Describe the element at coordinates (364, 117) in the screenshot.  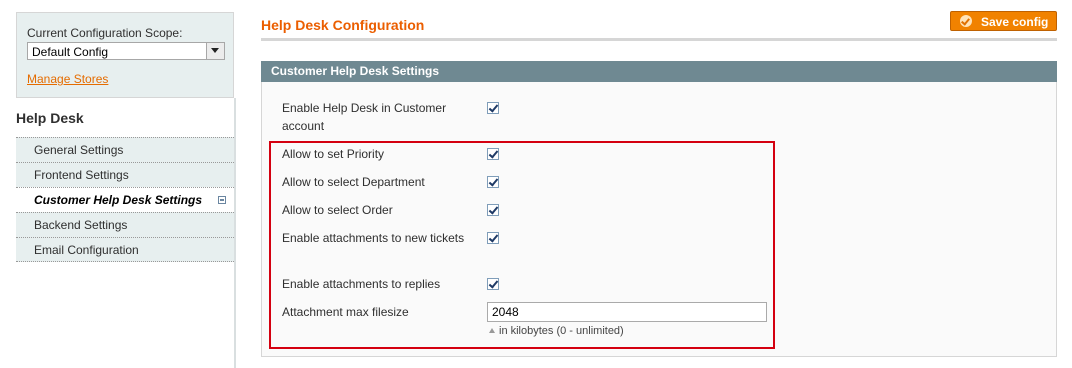
I see `field-label-enable-help-desk: Enable Help Desk in Customer account` at that location.